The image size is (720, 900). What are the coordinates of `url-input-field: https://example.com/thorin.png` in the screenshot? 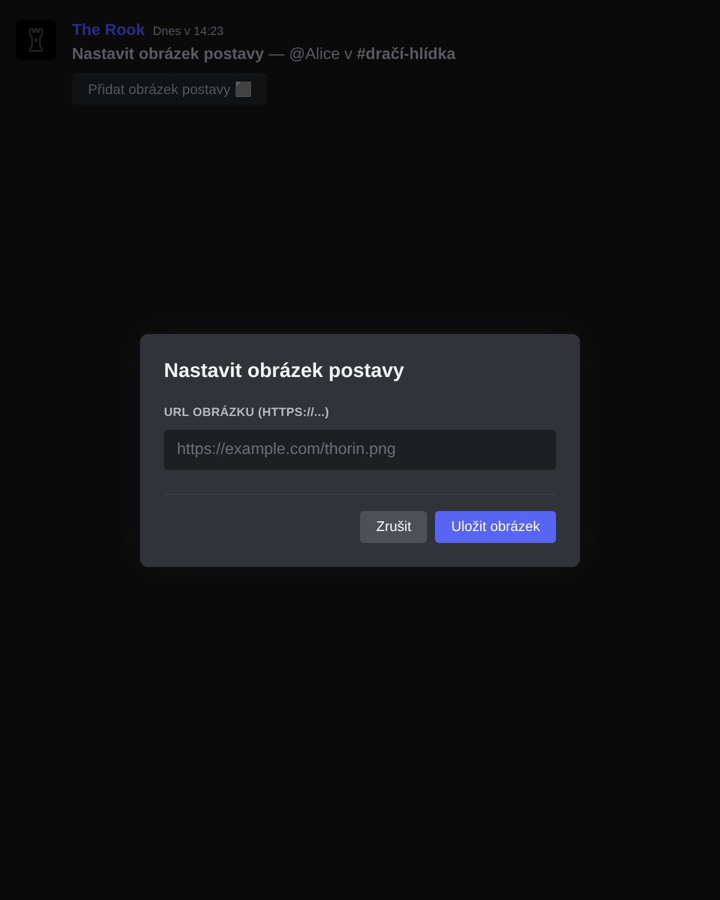 It's located at (360, 450).